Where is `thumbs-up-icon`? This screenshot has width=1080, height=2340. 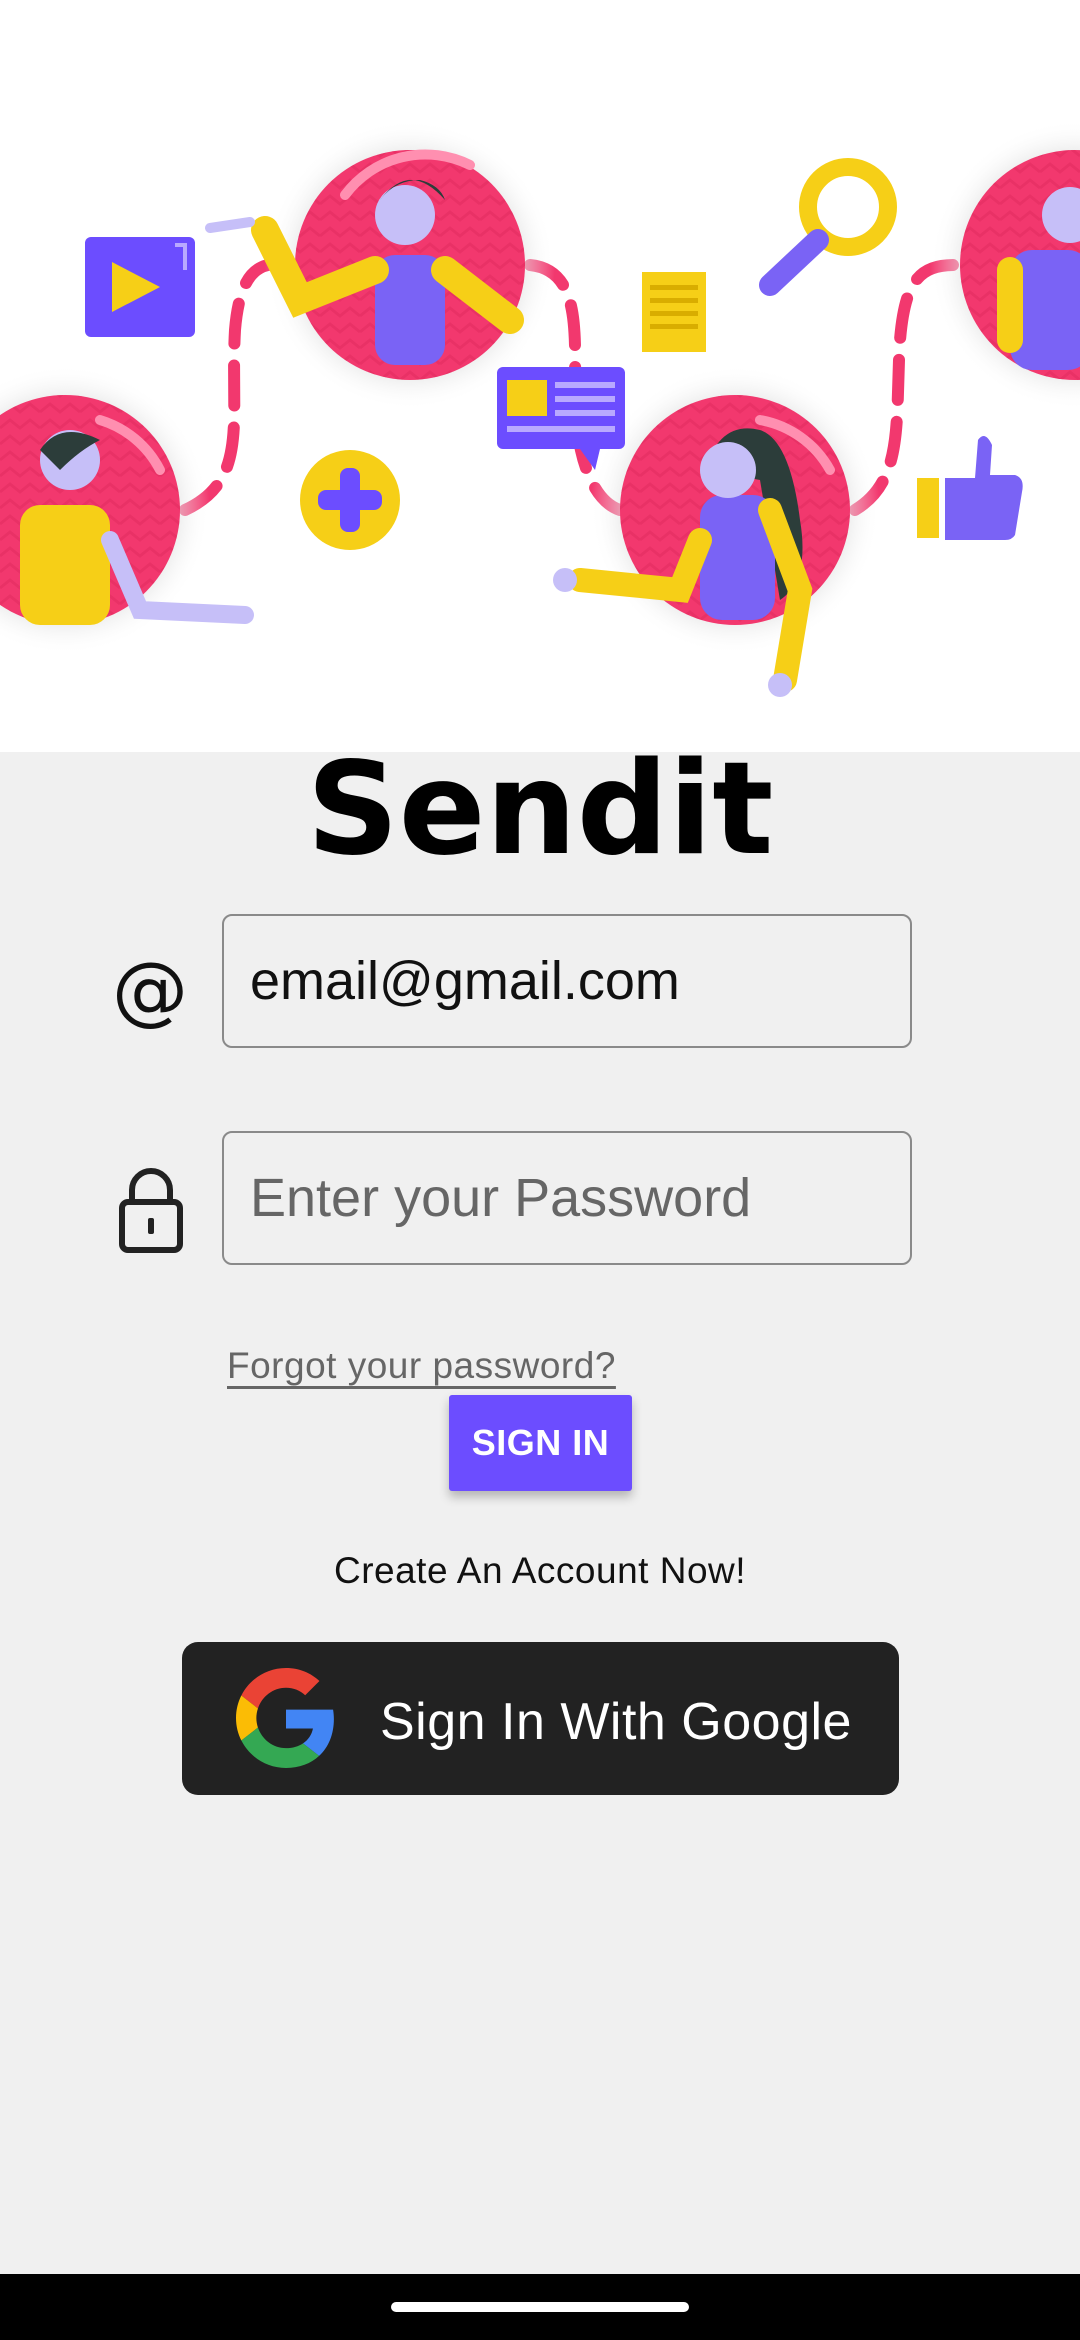 thumbs-up-icon is located at coordinates (970, 488).